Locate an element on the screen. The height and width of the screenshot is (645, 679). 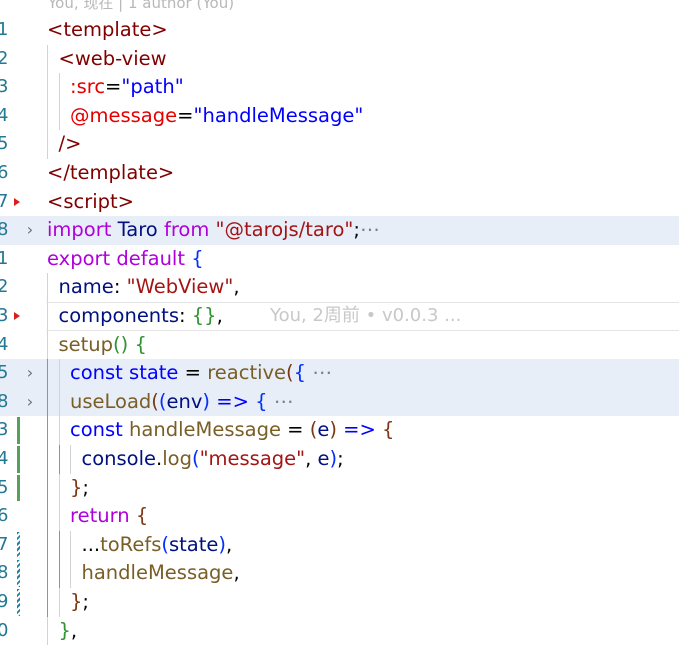
code-content: }, is located at coordinates (62, 630).